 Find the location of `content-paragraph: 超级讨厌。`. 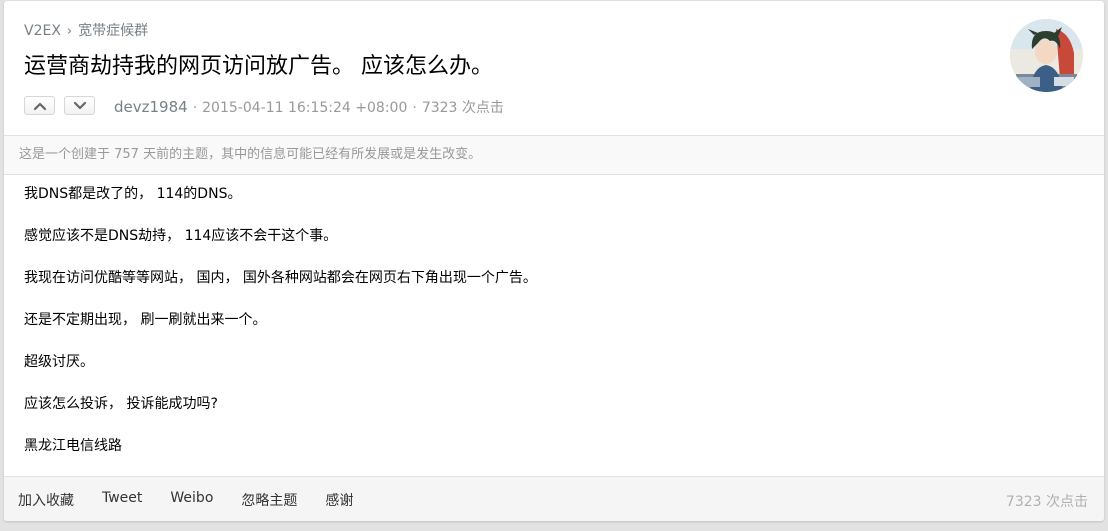

content-paragraph: 超级讨厌。 is located at coordinates (59, 362).